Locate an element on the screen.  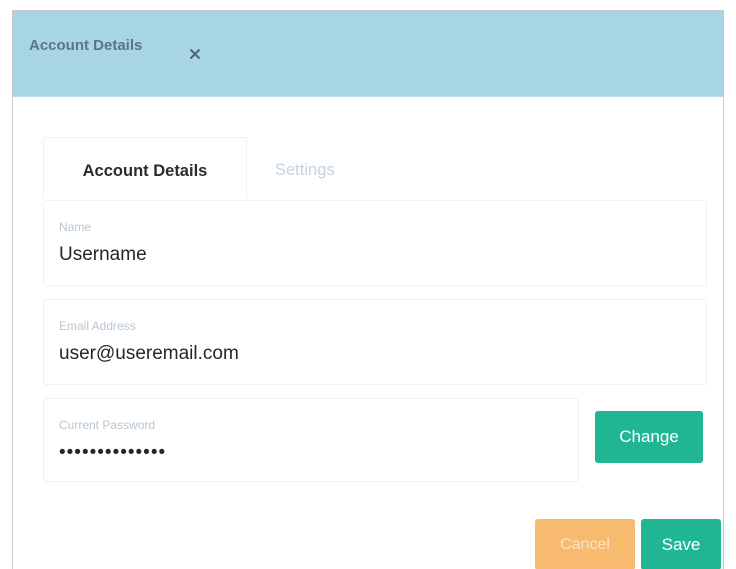
email-input is located at coordinates (359, 354).